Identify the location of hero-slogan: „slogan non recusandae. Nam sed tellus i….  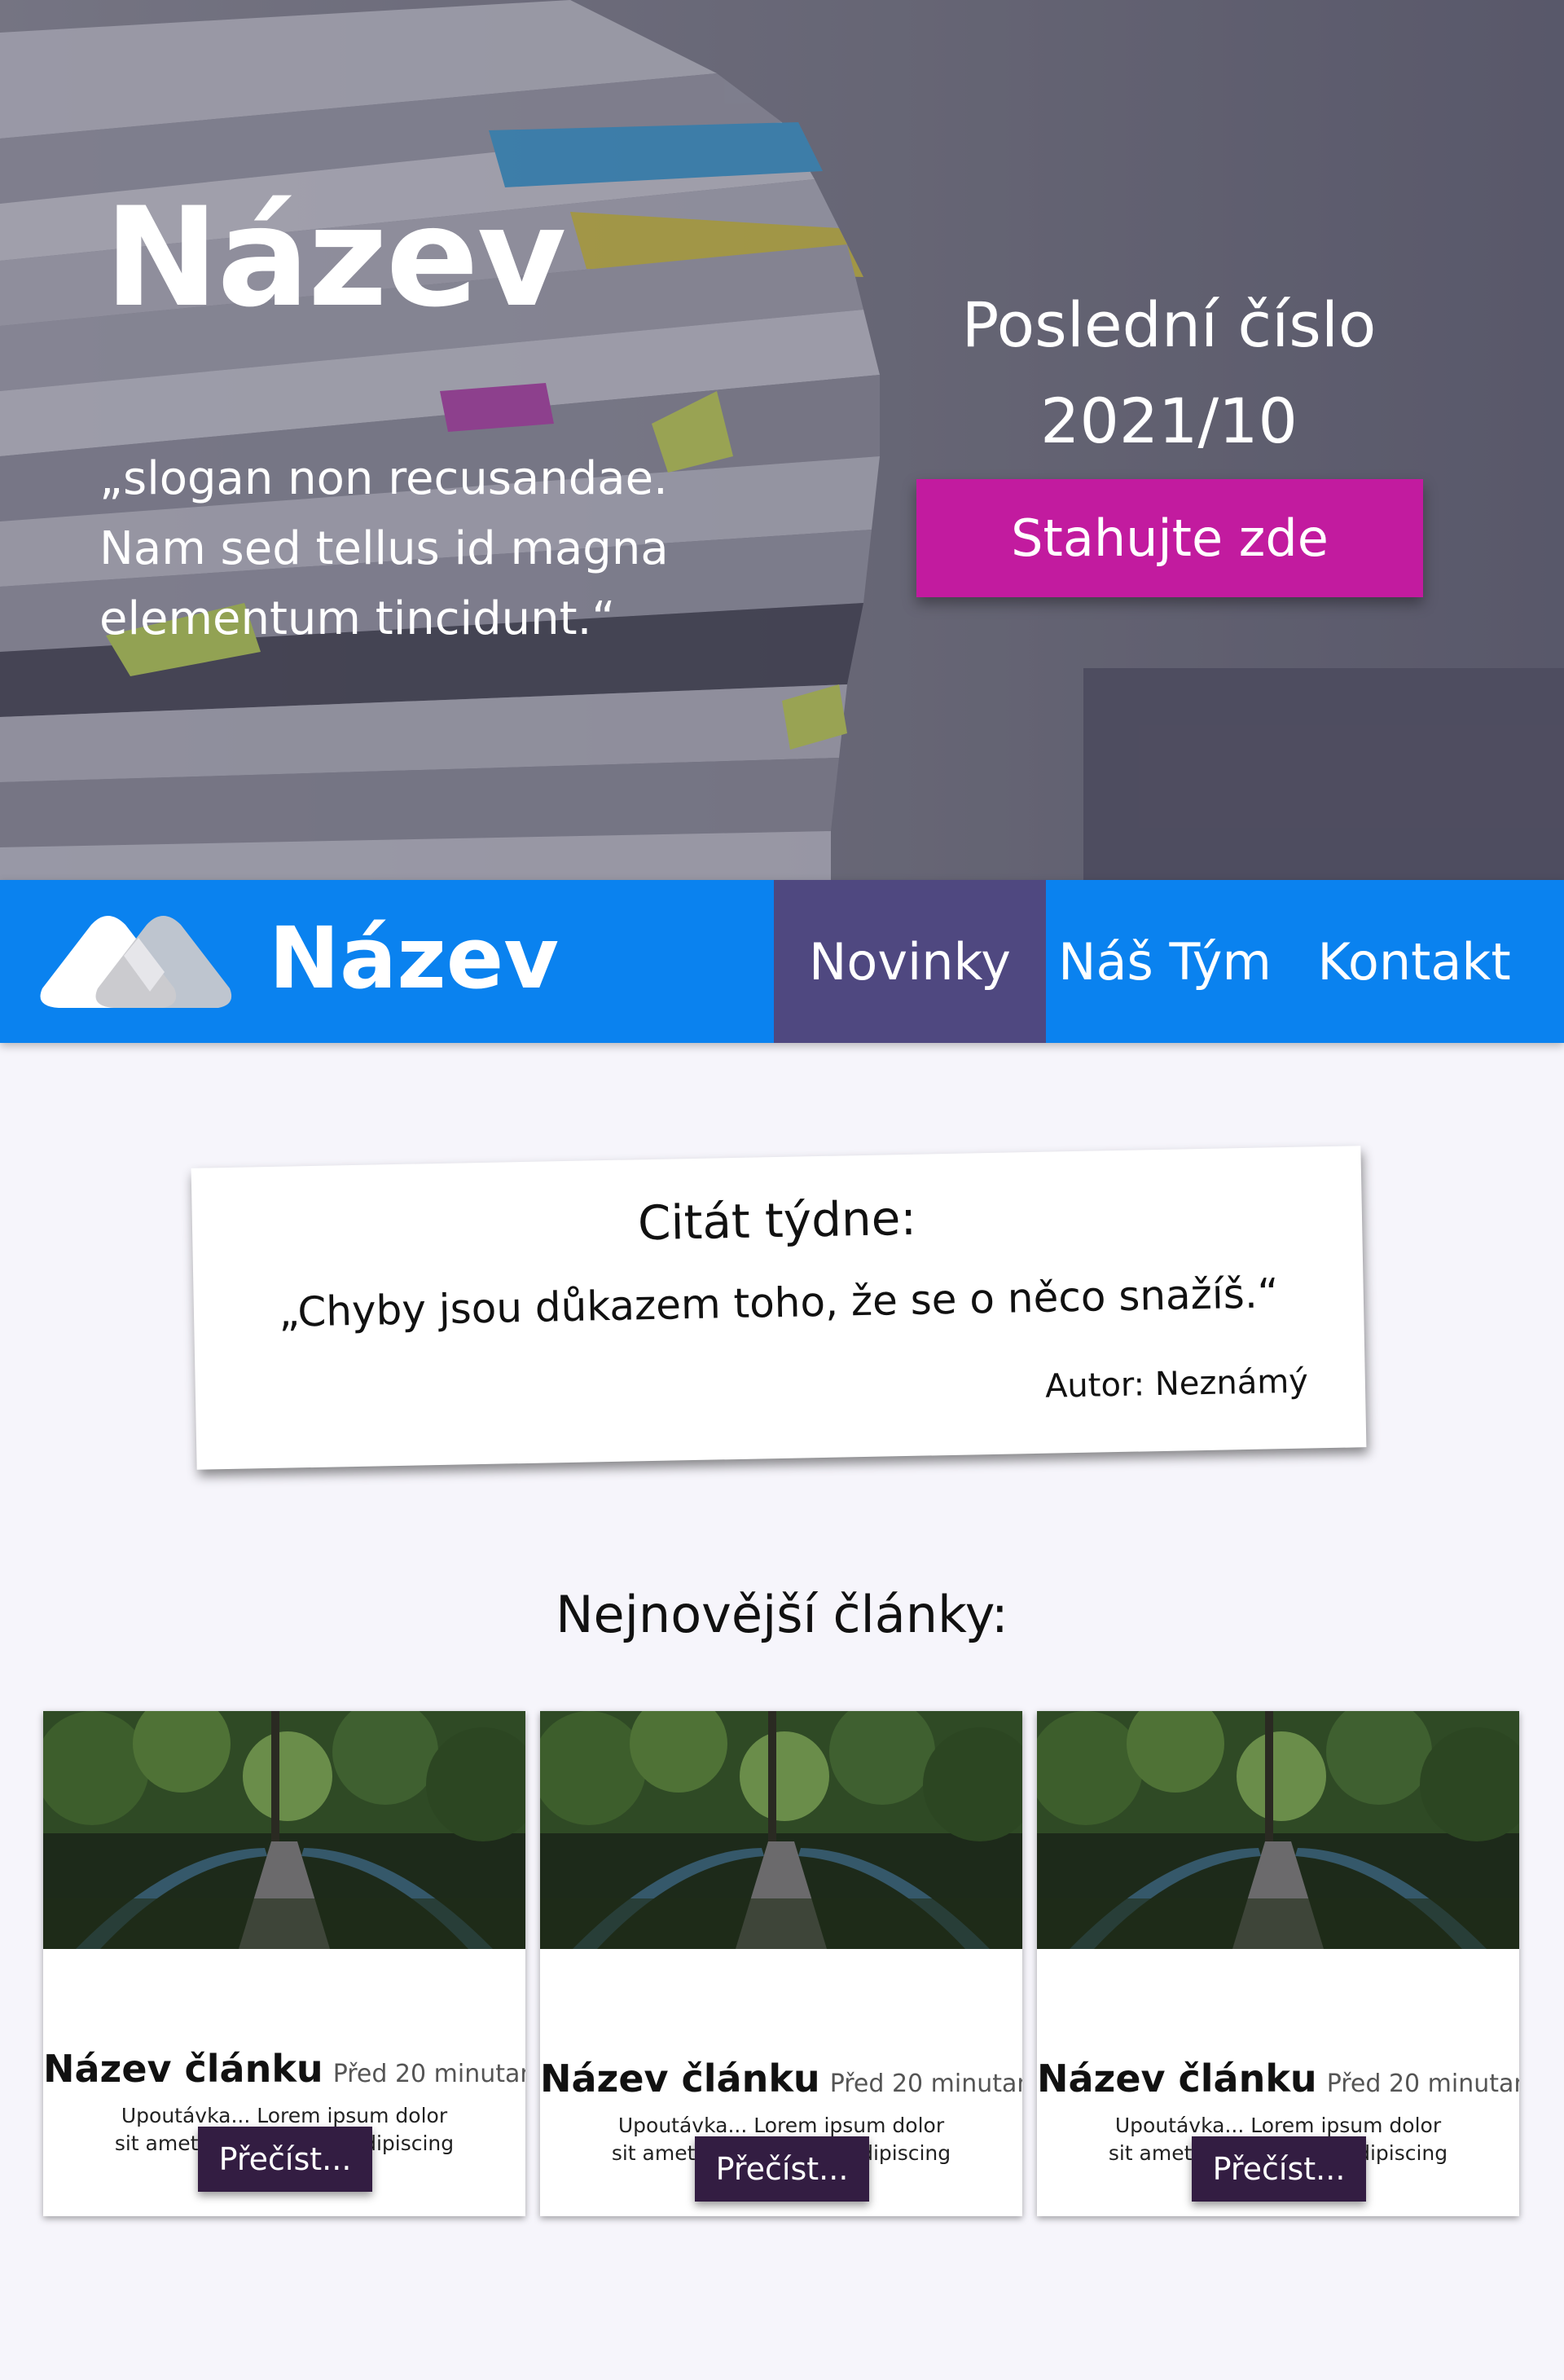
(384, 548).